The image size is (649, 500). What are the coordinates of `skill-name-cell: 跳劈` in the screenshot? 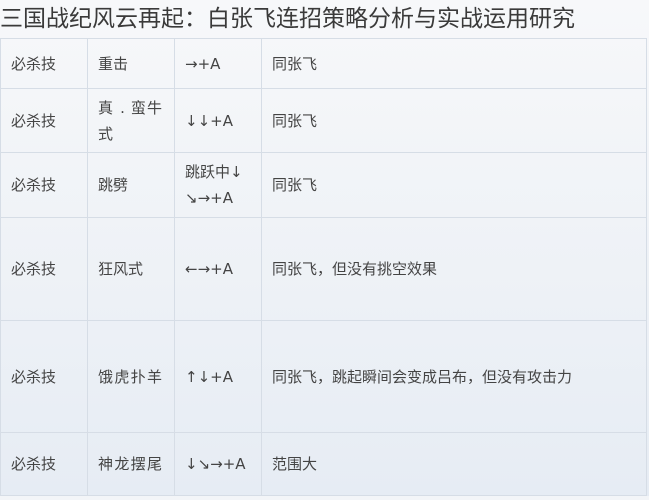 It's located at (131, 185).